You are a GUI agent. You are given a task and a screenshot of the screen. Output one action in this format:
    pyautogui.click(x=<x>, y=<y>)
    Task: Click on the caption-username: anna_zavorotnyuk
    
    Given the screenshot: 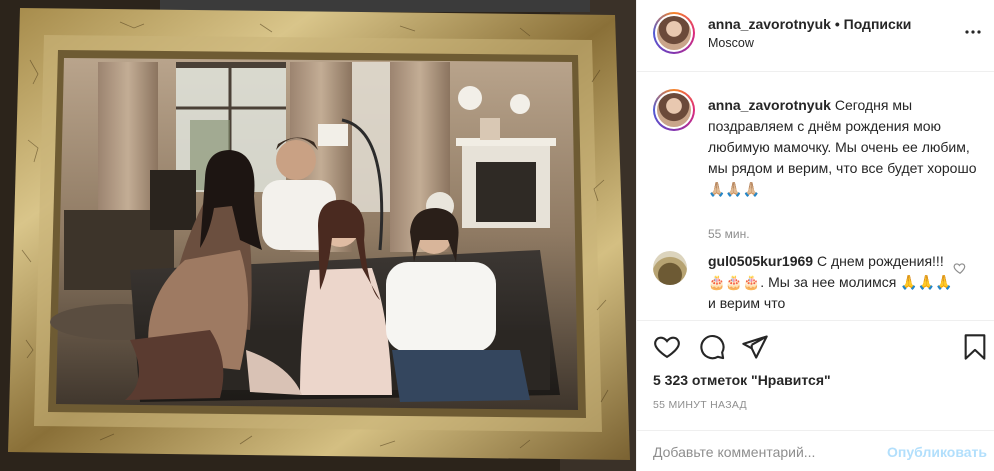 What is the action you would take?
    pyautogui.click(x=769, y=105)
    